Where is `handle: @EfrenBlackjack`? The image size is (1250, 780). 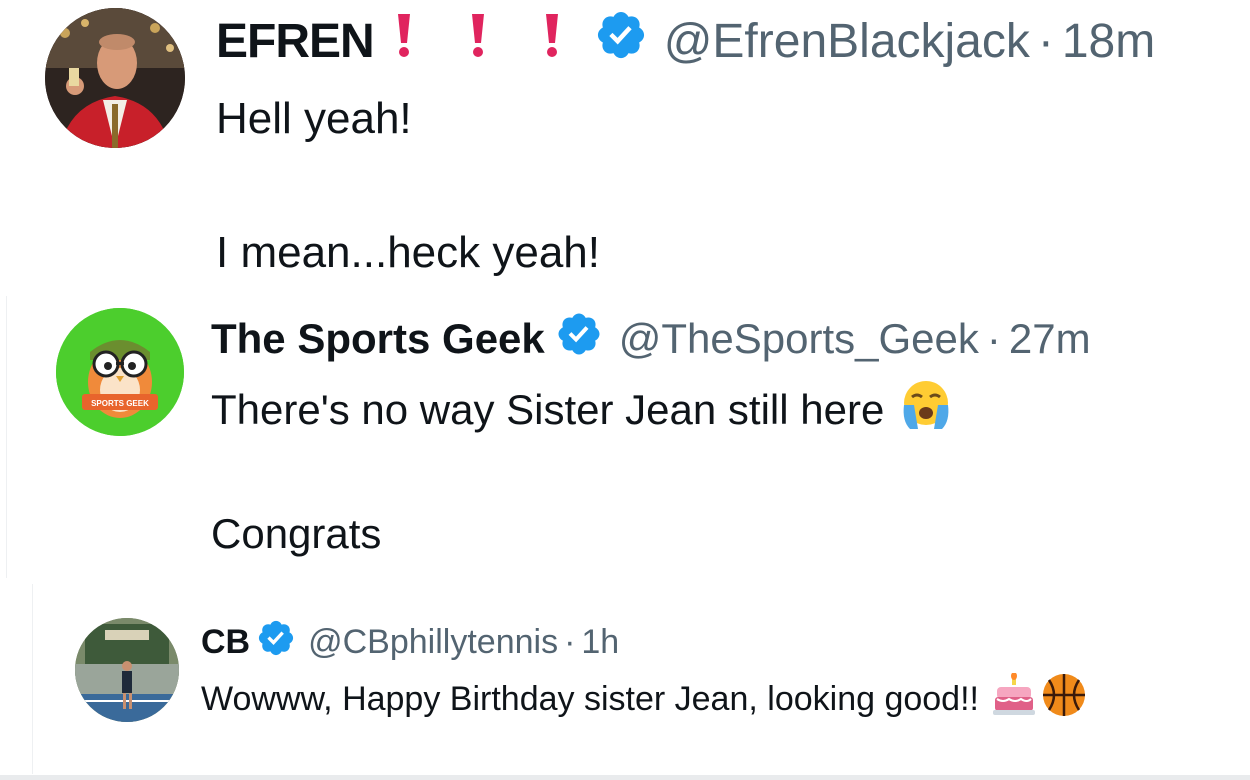
handle: @EfrenBlackjack is located at coordinates (847, 41).